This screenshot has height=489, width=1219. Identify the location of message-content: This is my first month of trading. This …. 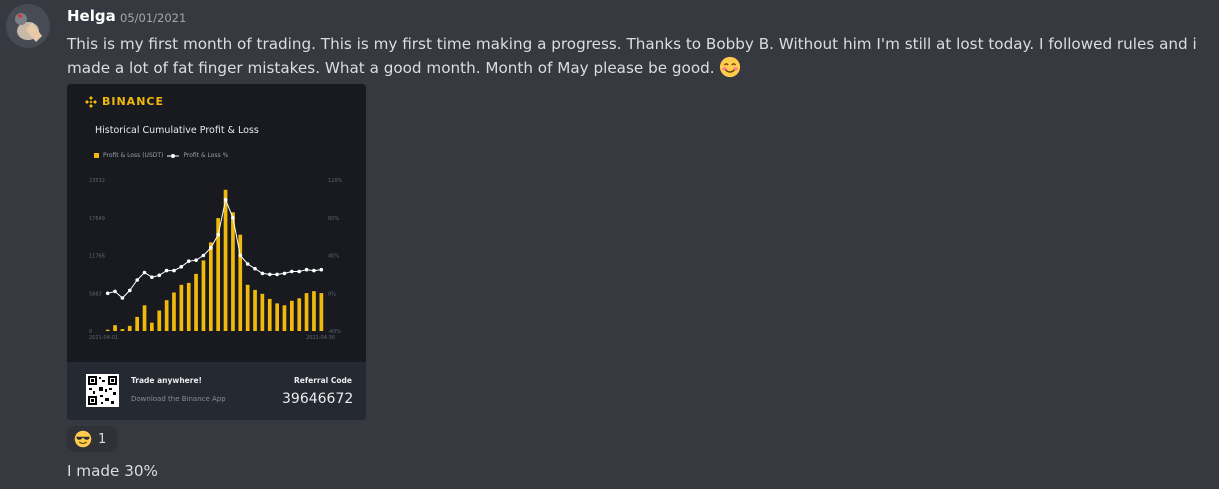
(641, 56).